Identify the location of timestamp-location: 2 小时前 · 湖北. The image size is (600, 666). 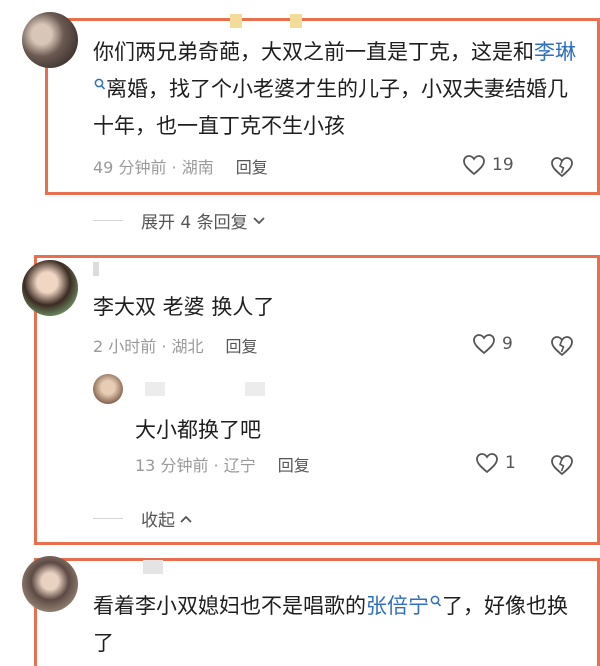
(148, 346).